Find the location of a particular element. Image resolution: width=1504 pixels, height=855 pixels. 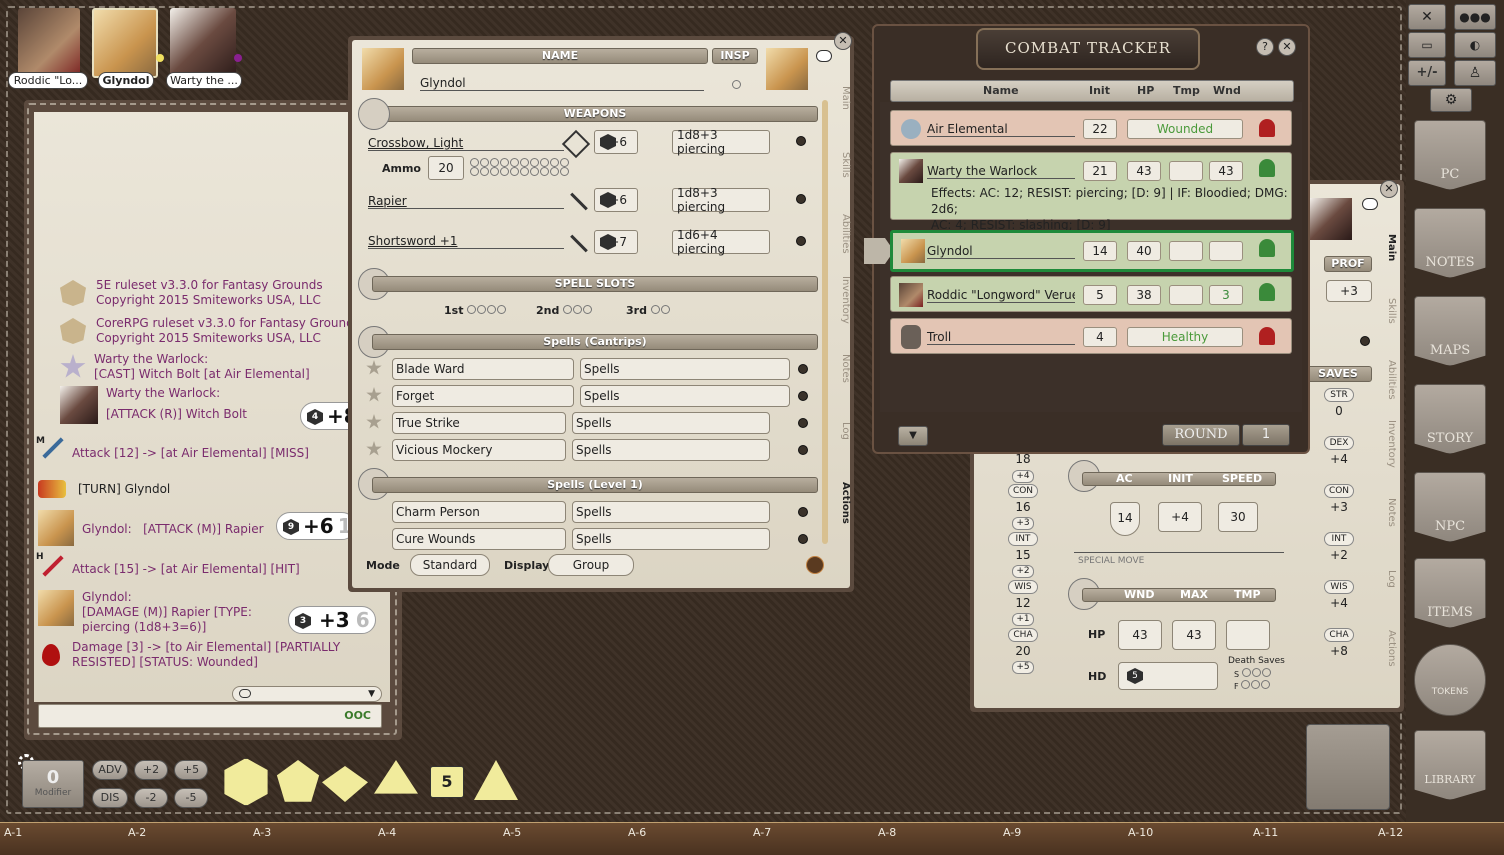

toolbar-button: ▭ is located at coordinates (1427, 45).